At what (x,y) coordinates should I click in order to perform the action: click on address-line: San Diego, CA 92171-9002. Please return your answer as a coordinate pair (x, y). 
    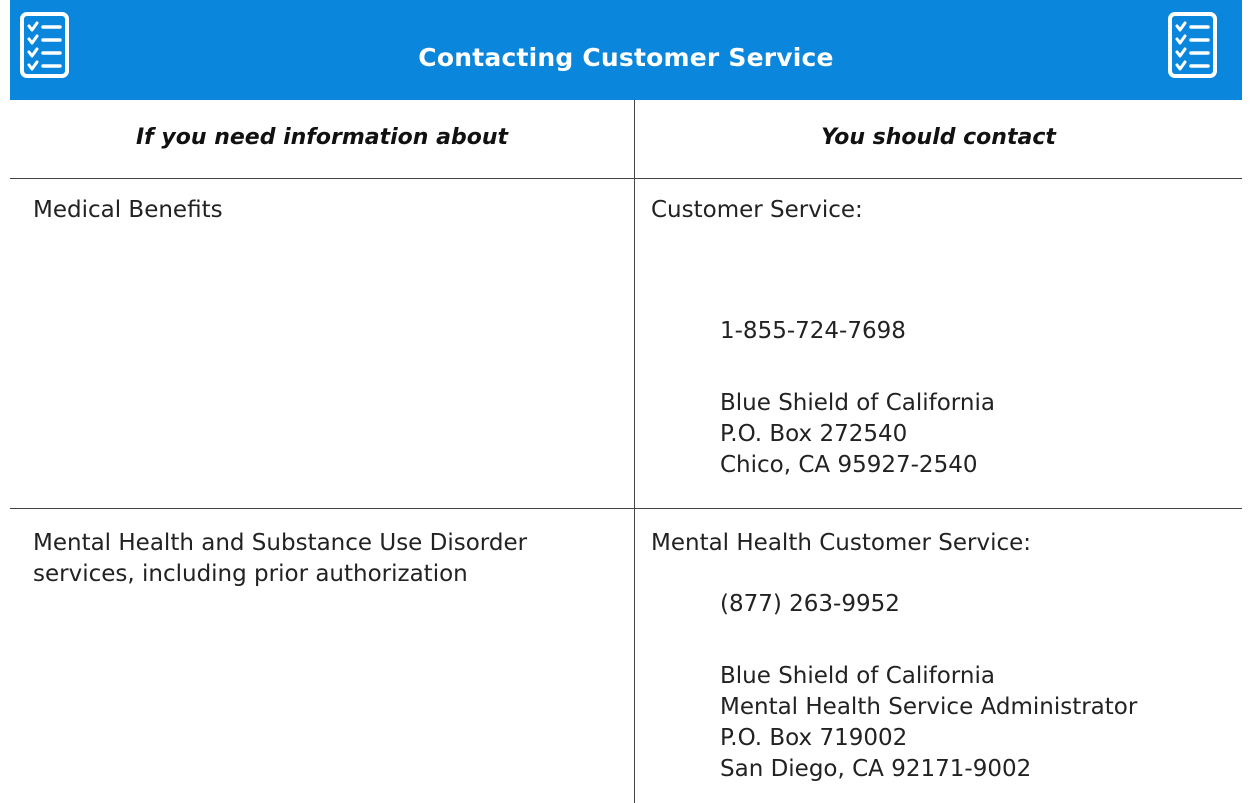
    Looking at the image, I should click on (876, 769).